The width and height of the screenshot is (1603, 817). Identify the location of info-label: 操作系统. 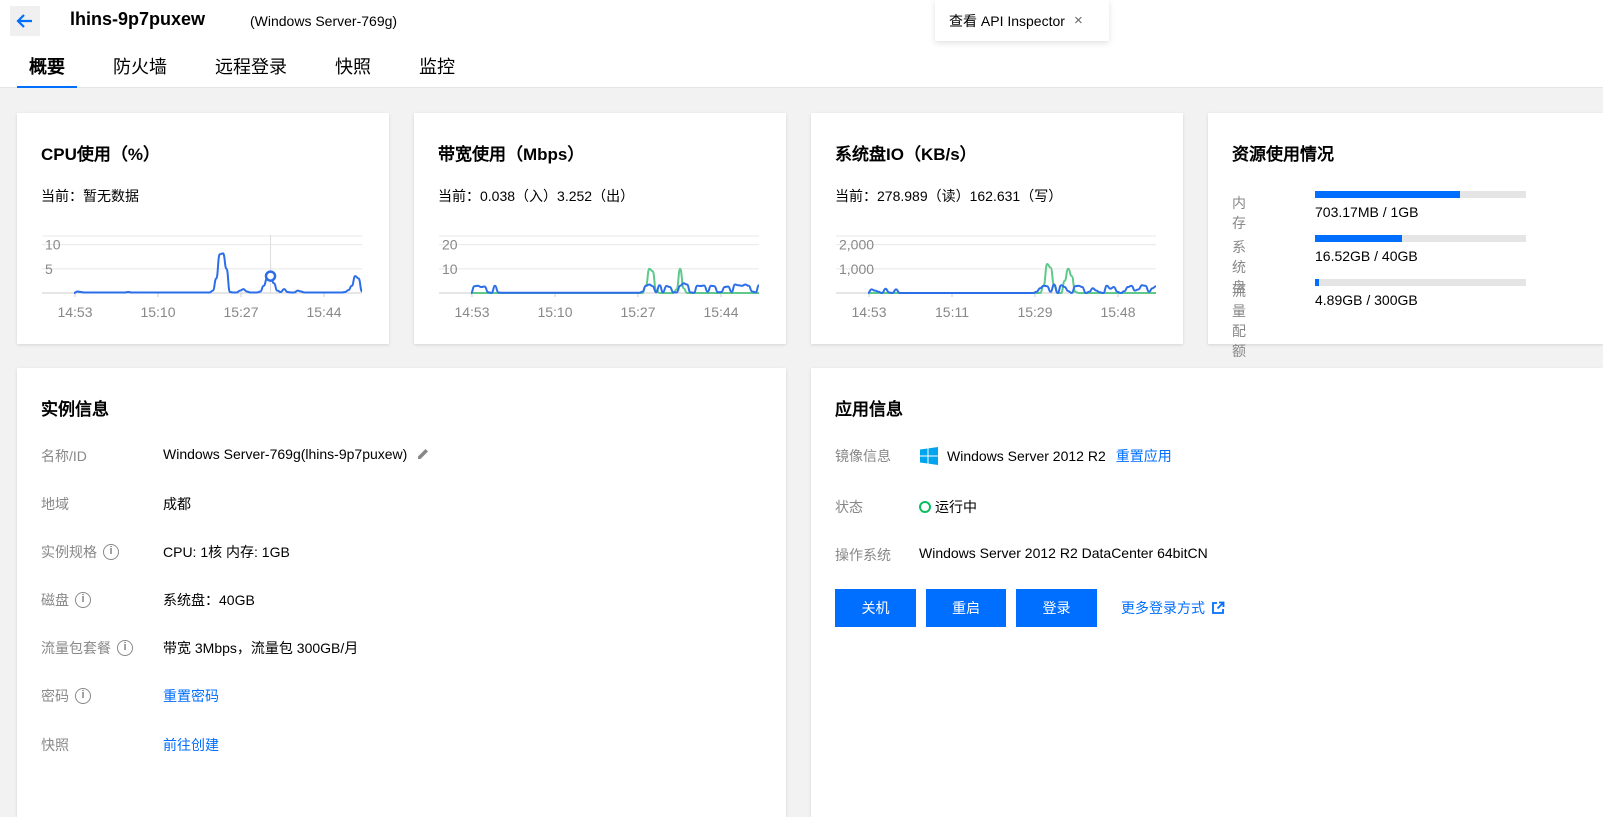
(863, 555).